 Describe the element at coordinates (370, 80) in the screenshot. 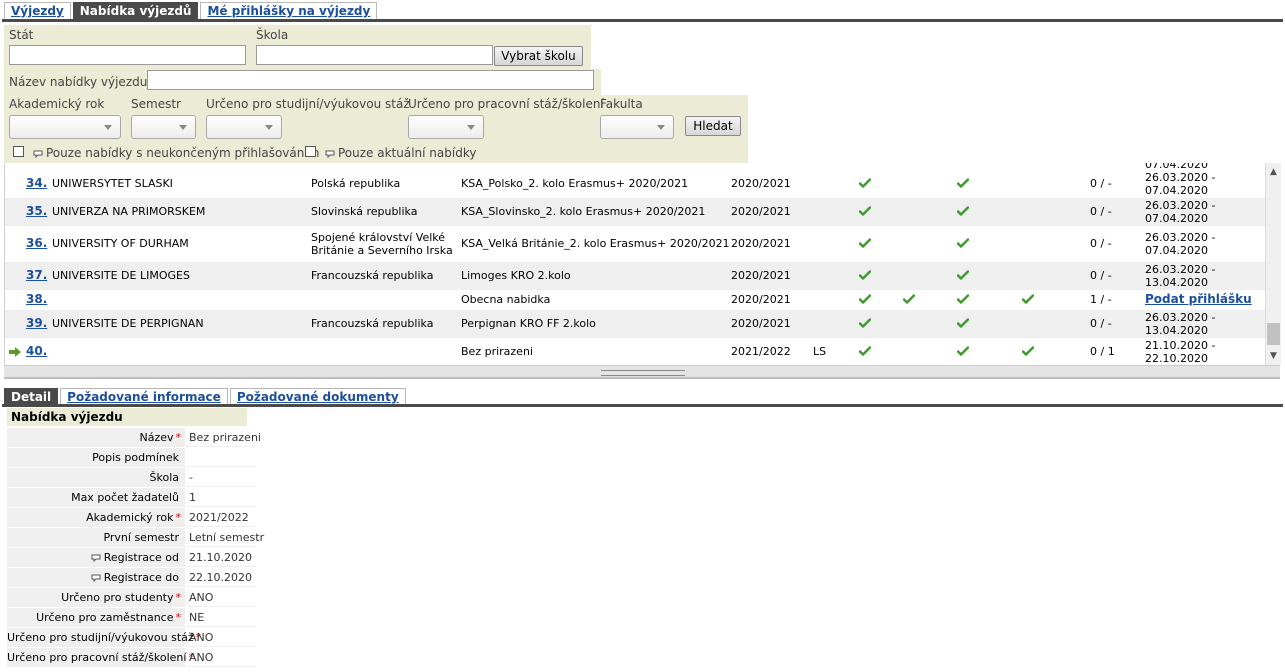

I see `nazev-input` at that location.